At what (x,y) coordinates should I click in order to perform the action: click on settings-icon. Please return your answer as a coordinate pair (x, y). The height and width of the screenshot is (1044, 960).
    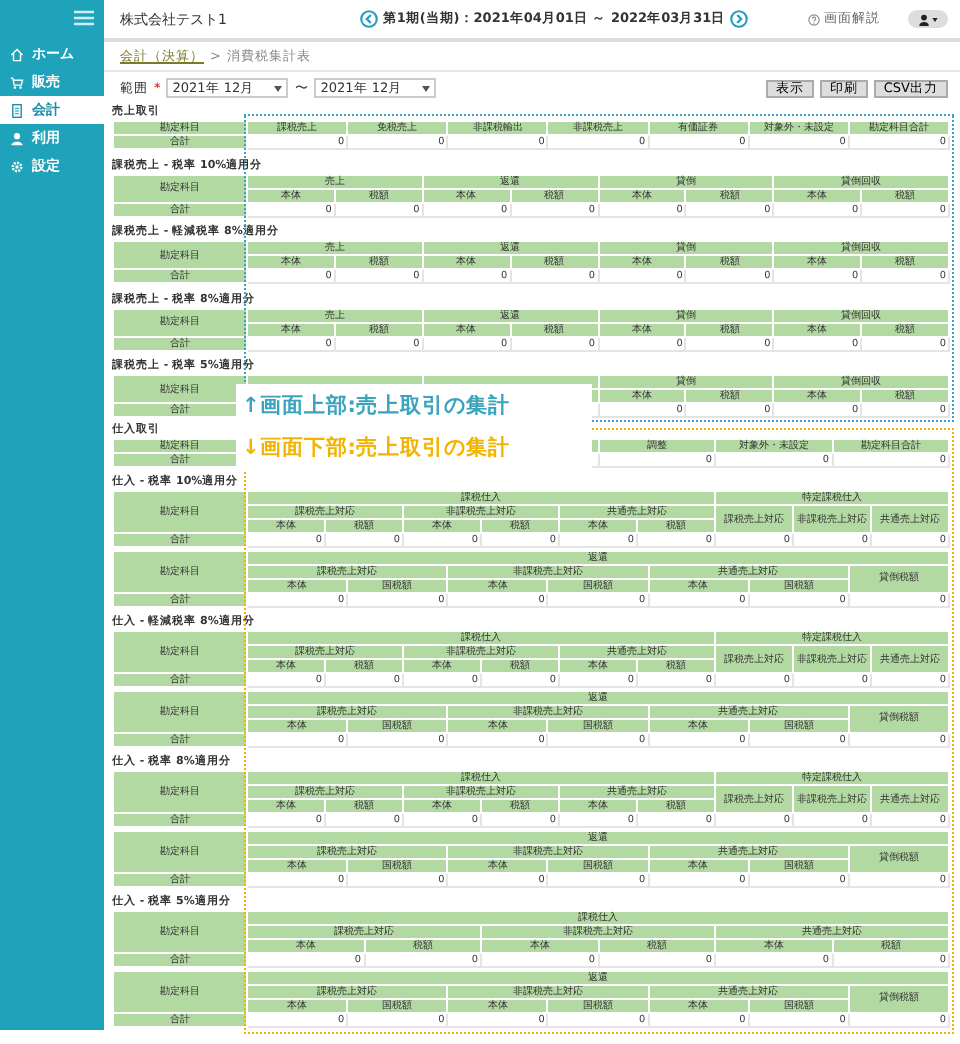
    Looking at the image, I should click on (17, 166).